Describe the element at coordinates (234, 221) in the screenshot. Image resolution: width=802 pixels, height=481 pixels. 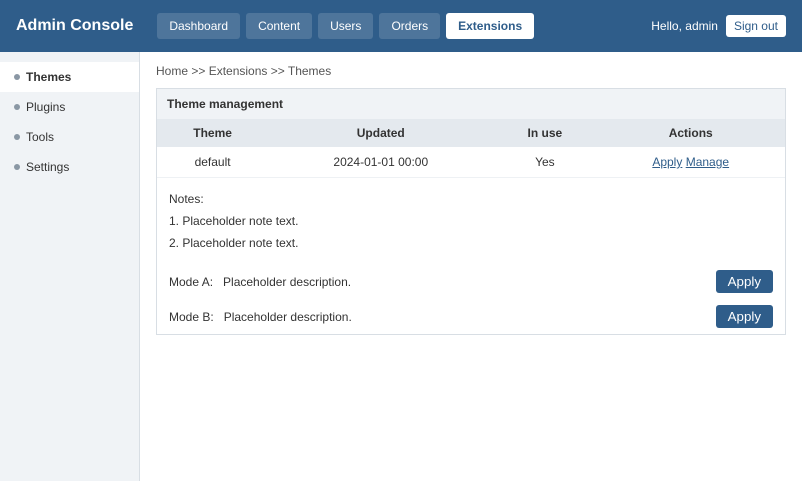
I see `note-item: 1. Placeholder note text.` at that location.